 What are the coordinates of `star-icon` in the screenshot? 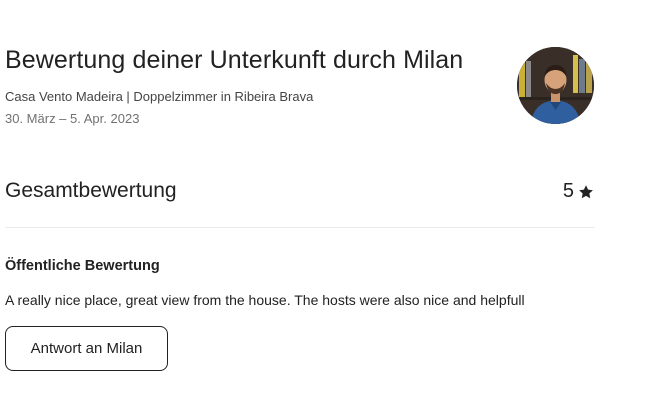 It's located at (586, 192).